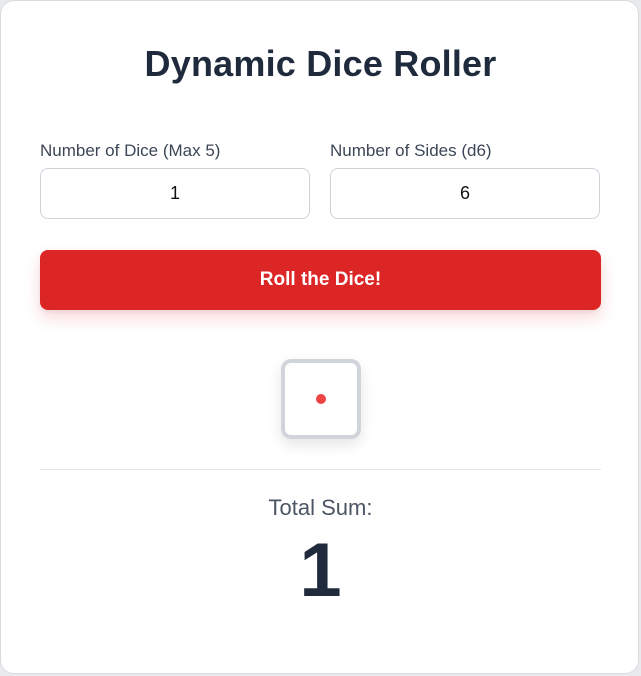 The image size is (641, 676). Describe the element at coordinates (175, 193) in the screenshot. I see `dice-count-input` at that location.